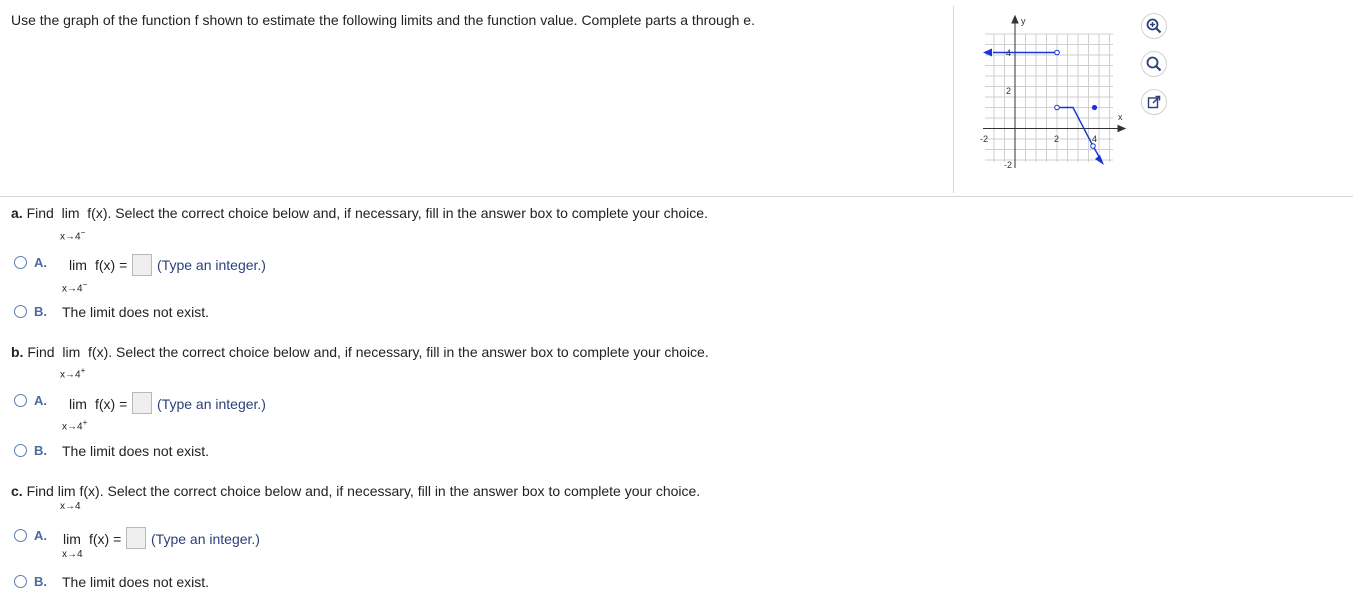 The image size is (1353, 614). Describe the element at coordinates (142, 265) in the screenshot. I see `answer-input-a` at that location.